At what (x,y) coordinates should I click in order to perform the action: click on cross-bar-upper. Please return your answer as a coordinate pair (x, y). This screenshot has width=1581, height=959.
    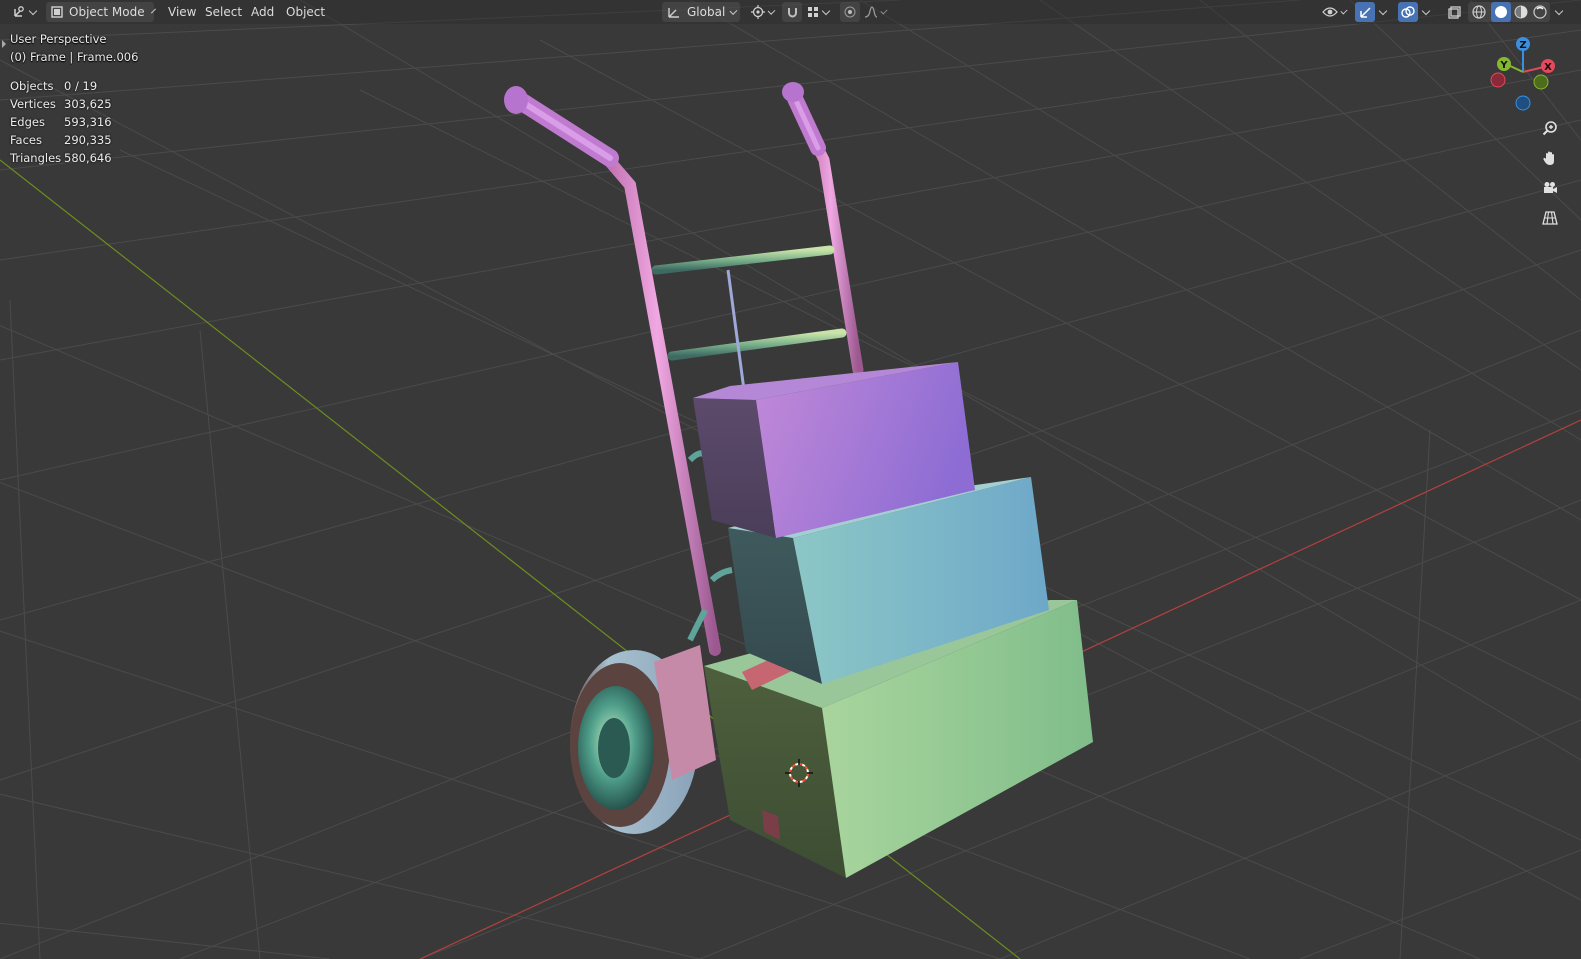
    Looking at the image, I should click on (743, 260).